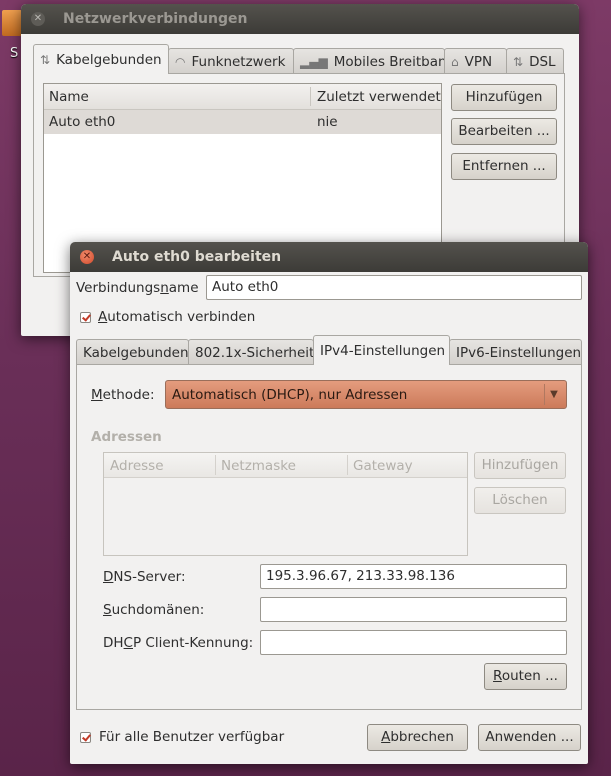  I want to click on method-select: Automatisch (DHCP), nur Adressen ▼, so click(366, 394).